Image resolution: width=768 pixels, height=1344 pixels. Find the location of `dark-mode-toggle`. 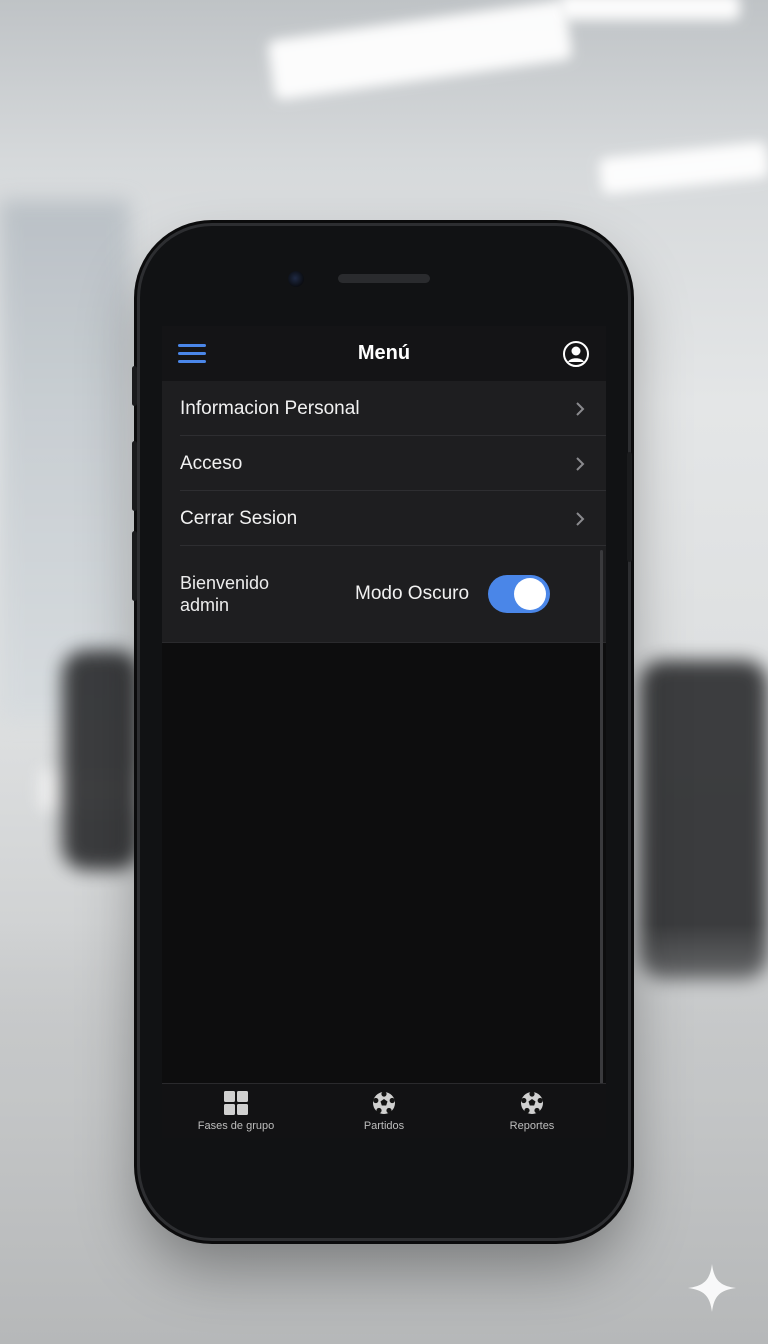

dark-mode-toggle is located at coordinates (519, 594).